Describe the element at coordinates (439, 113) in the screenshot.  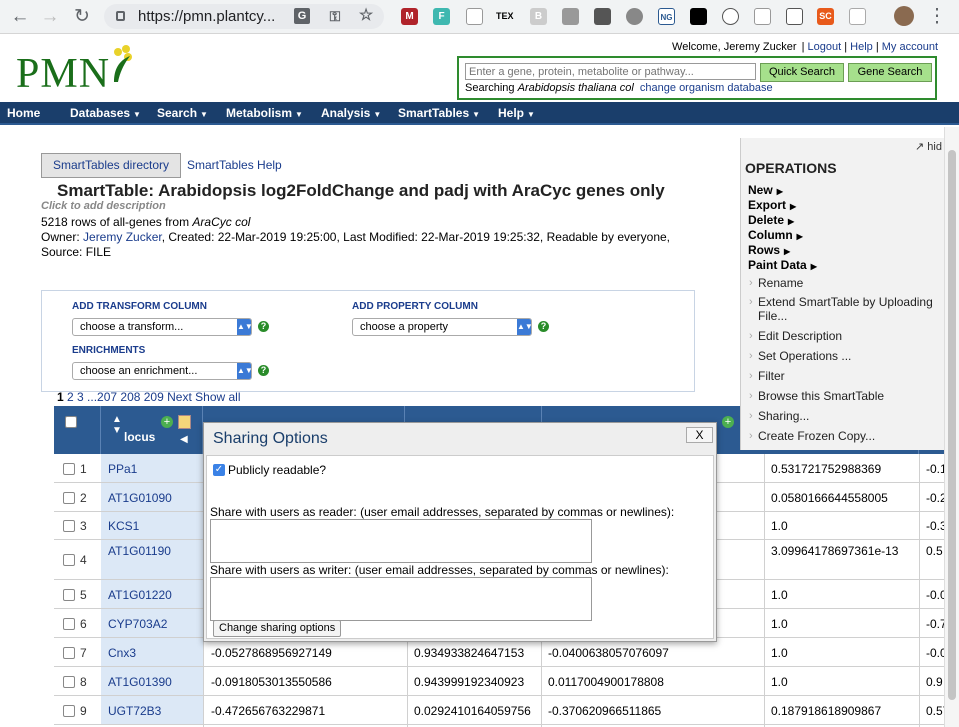
I see `nav-smarttables: SmartTables ▼` at that location.